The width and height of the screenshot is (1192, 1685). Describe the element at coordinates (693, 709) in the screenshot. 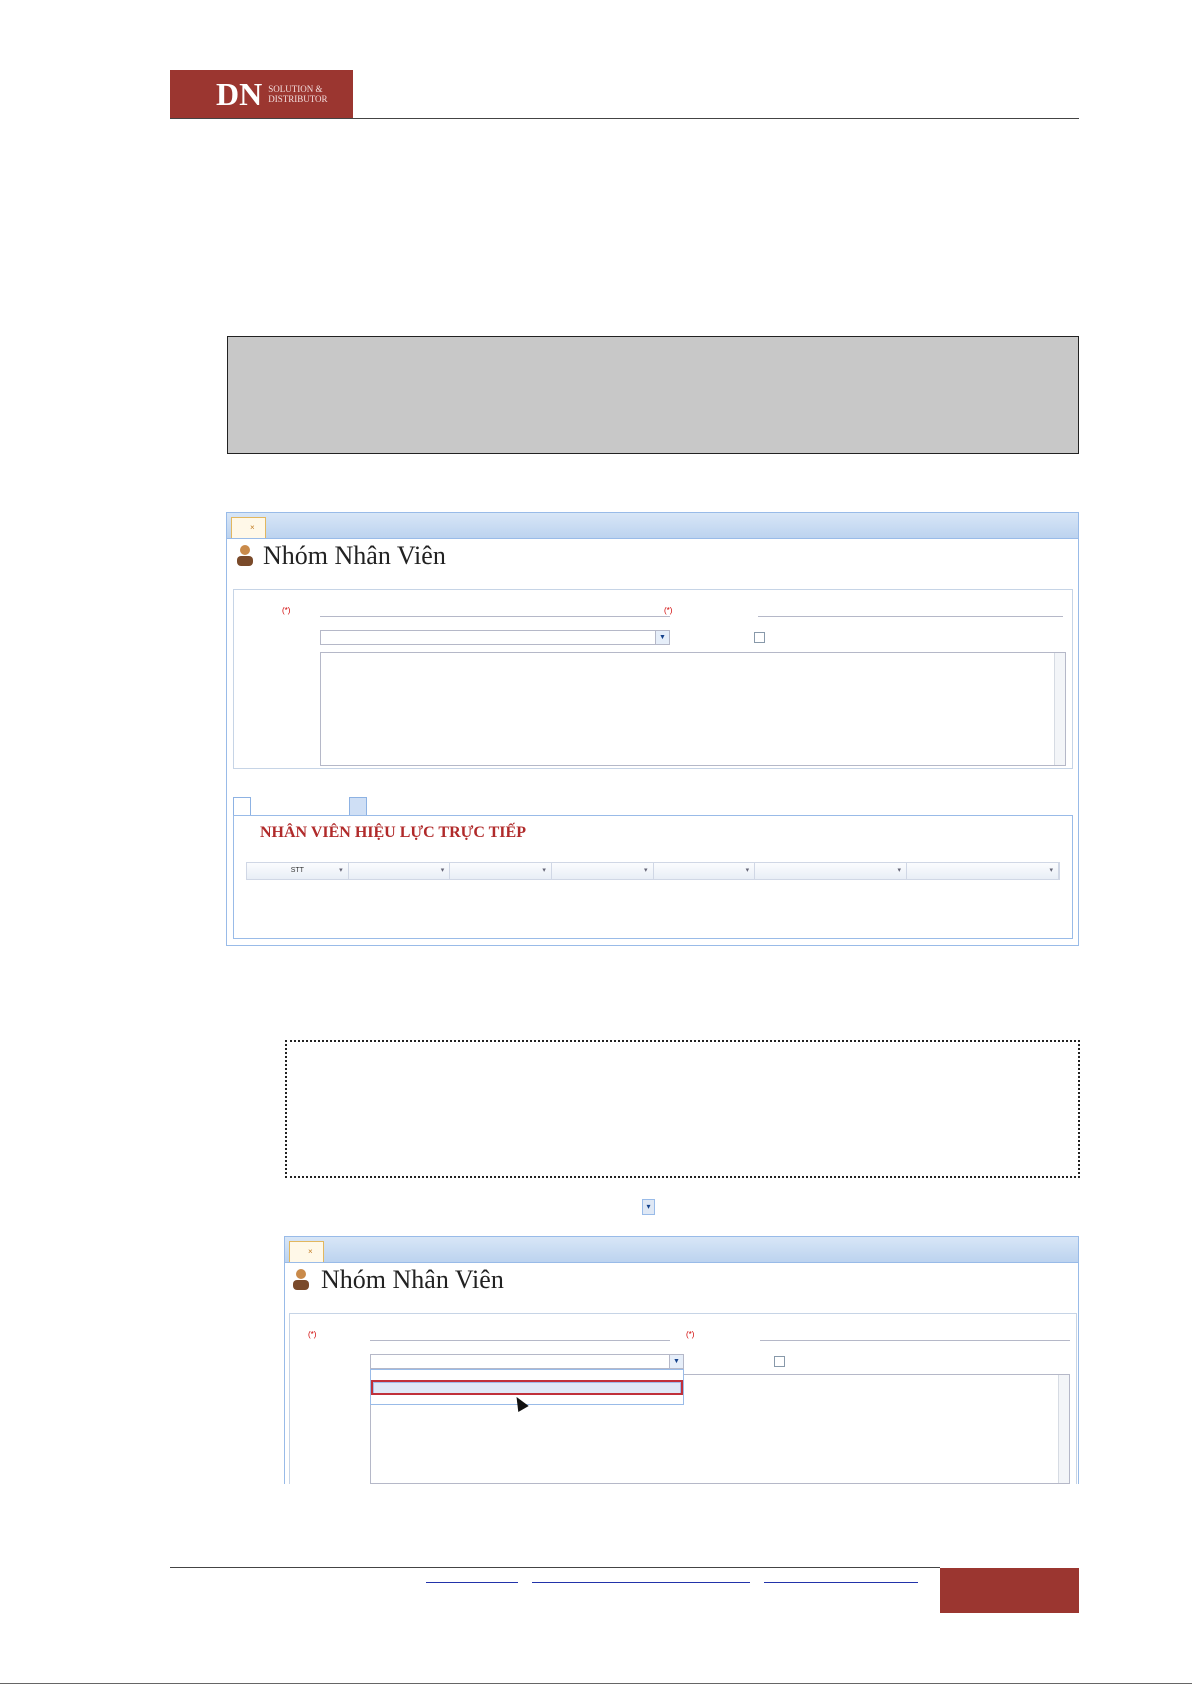

I see `notes-textarea` at that location.